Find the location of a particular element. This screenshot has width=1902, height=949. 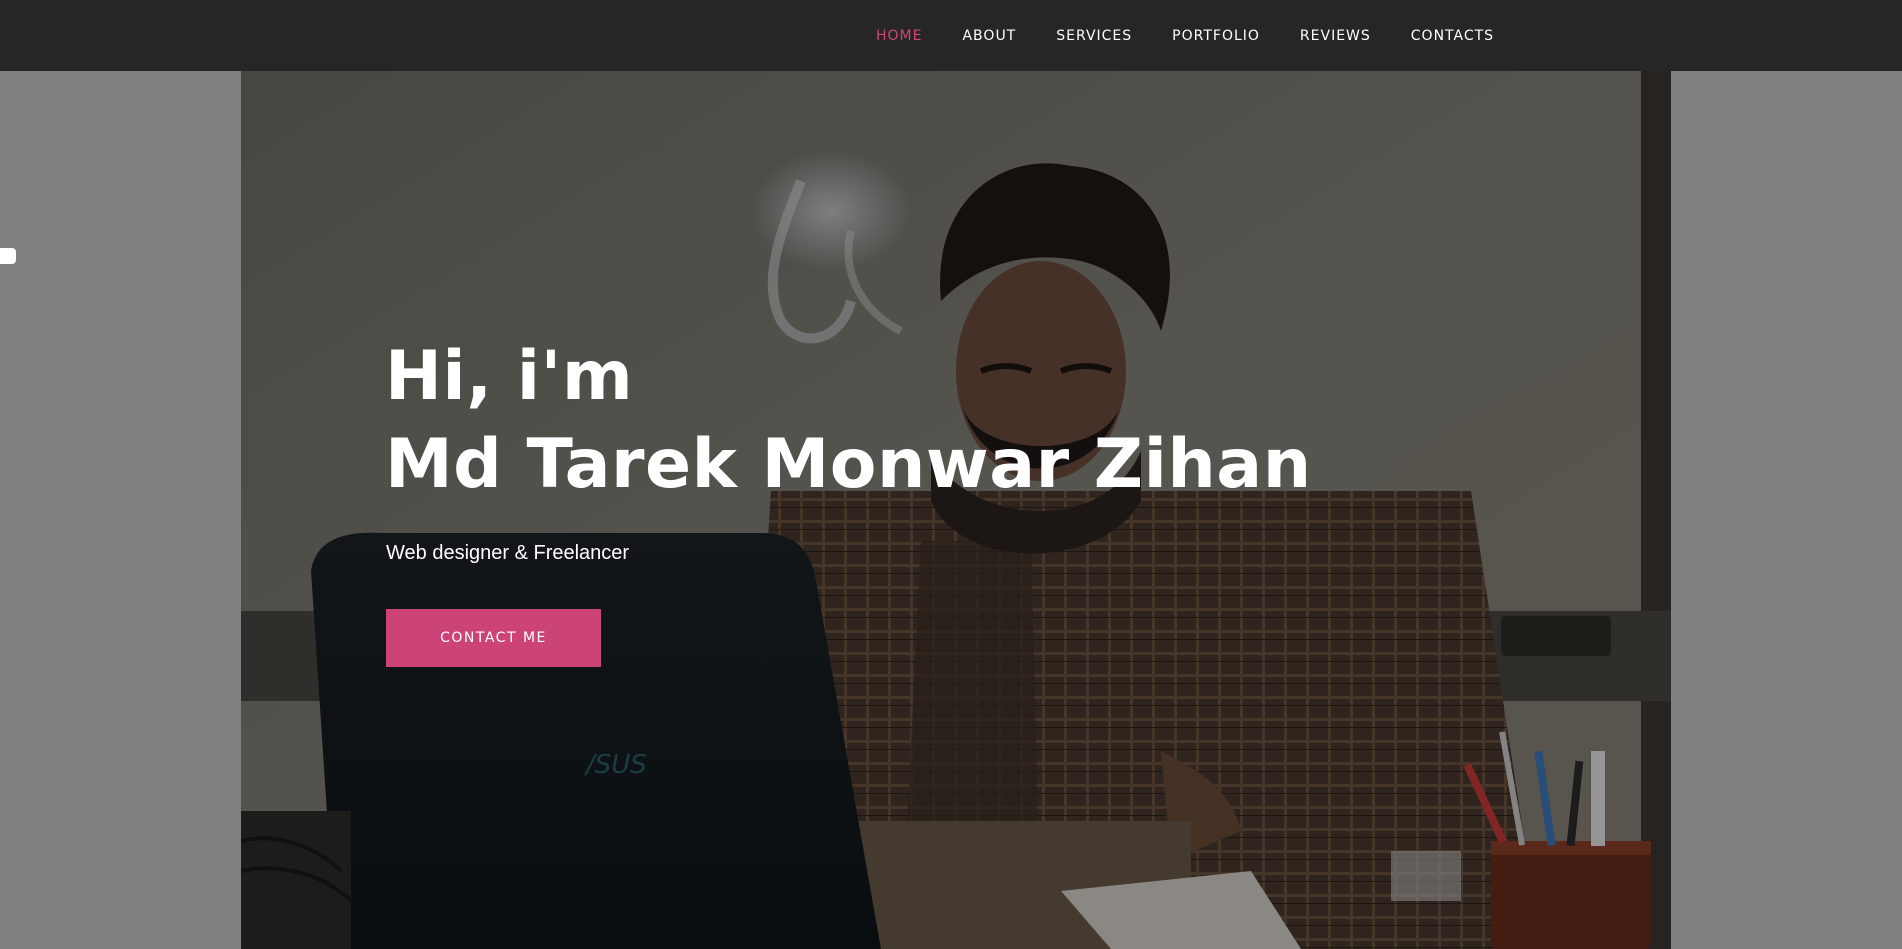

nav-about: ABOUT is located at coordinates (989, 36).